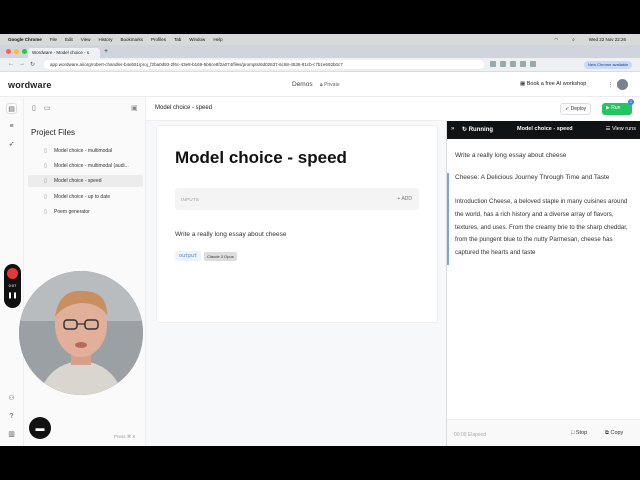 The width and height of the screenshot is (640, 480). What do you see at coordinates (617, 109) in the screenshot?
I see `run-button: ▶ Run` at bounding box center [617, 109].